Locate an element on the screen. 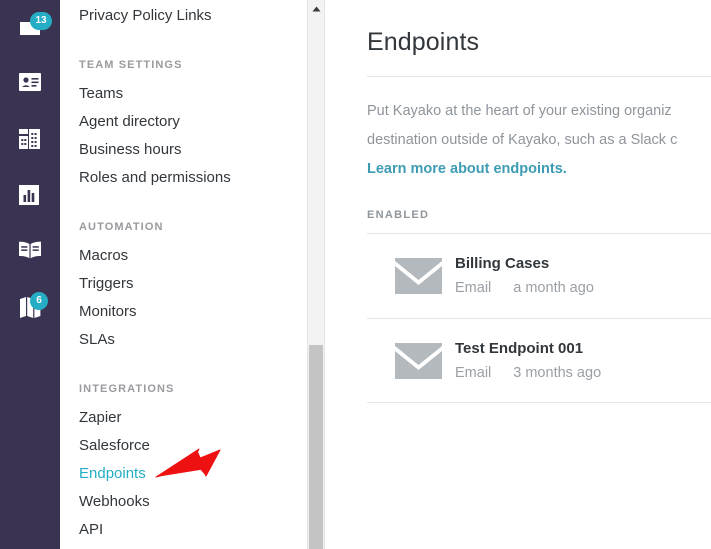 The width and height of the screenshot is (711, 549). nav-item-privacy-policy-links: Privacy Policy Links is located at coordinates (201, 16).